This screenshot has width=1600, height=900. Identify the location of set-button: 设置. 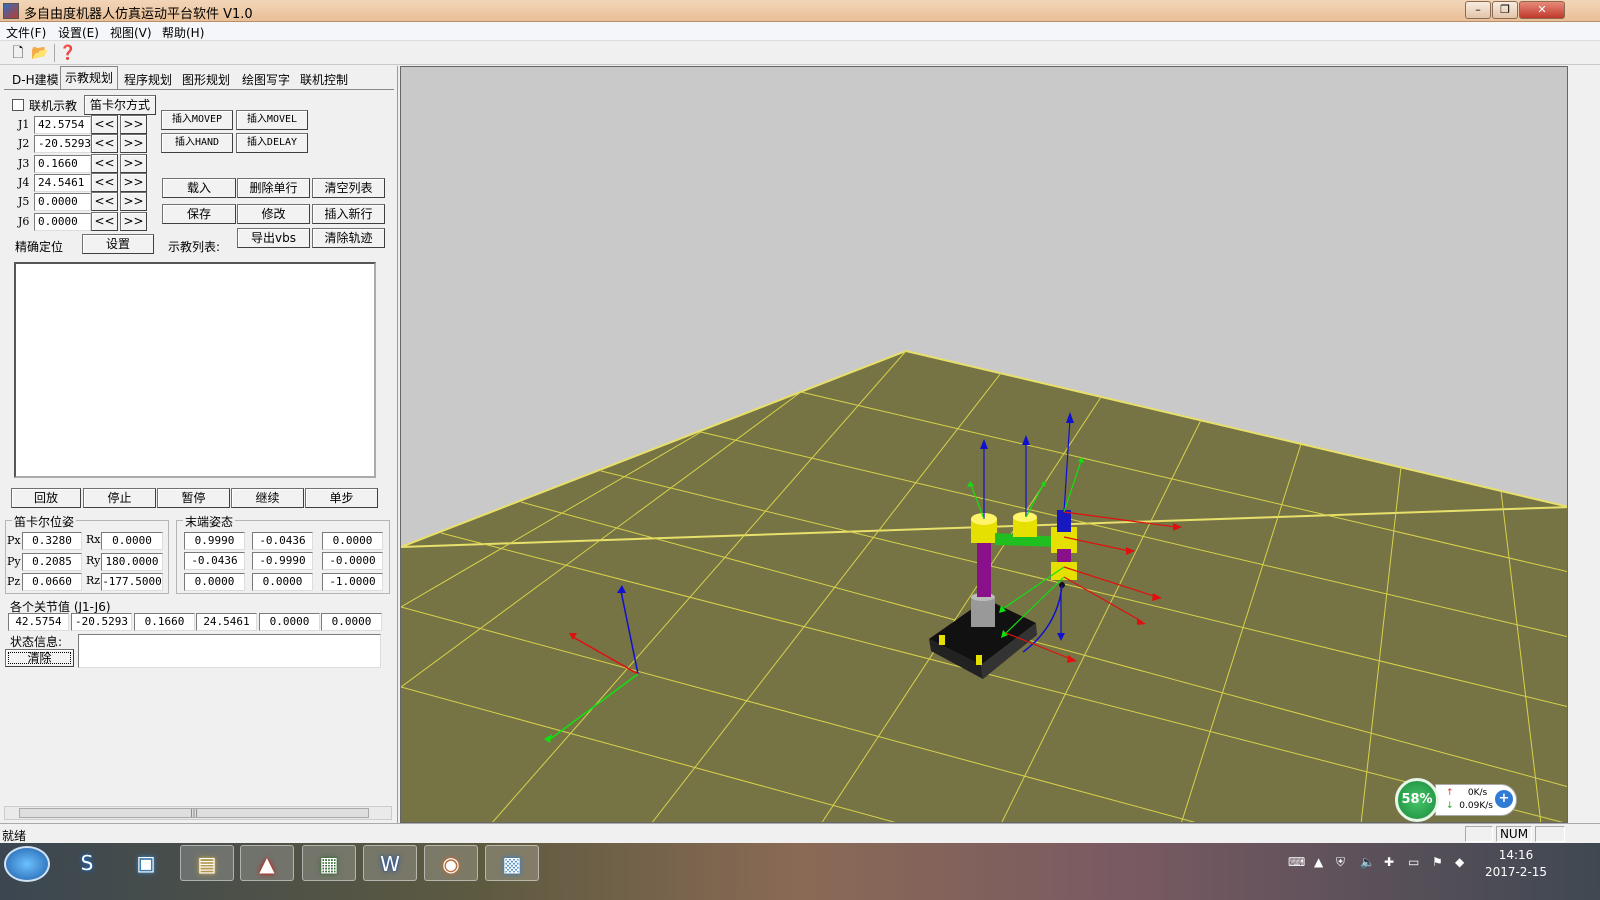
(118, 244).